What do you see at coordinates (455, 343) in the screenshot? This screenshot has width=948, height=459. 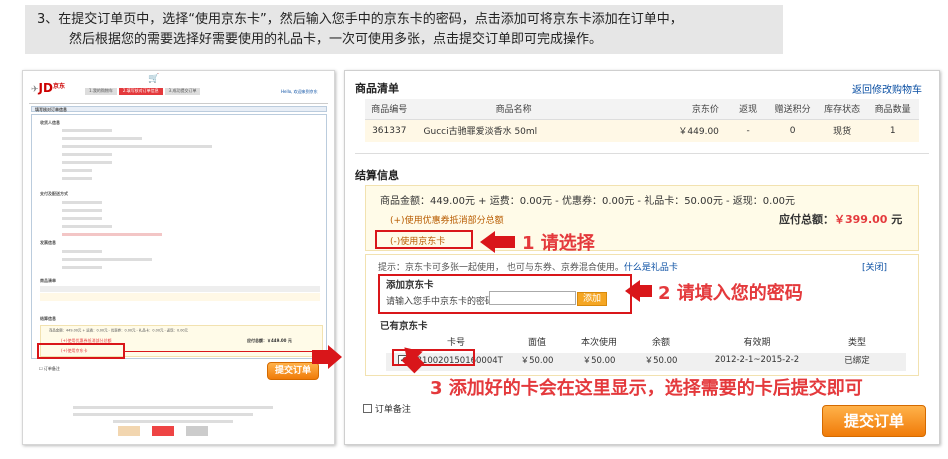 I see `card-col-header: 卡号` at bounding box center [455, 343].